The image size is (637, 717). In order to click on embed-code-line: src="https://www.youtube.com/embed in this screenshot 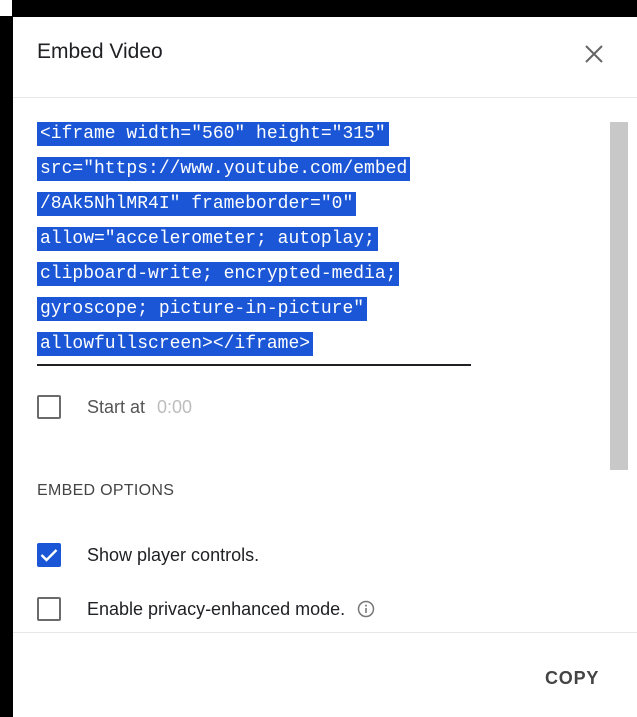, I will do `click(224, 169)`.